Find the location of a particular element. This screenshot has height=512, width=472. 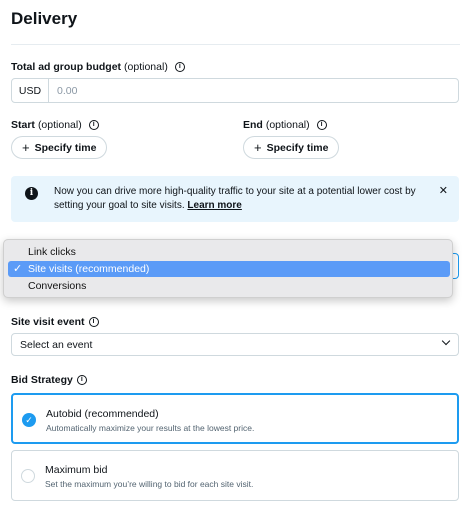

dropdown-option-link-clicks: Link clicks is located at coordinates (229, 252).